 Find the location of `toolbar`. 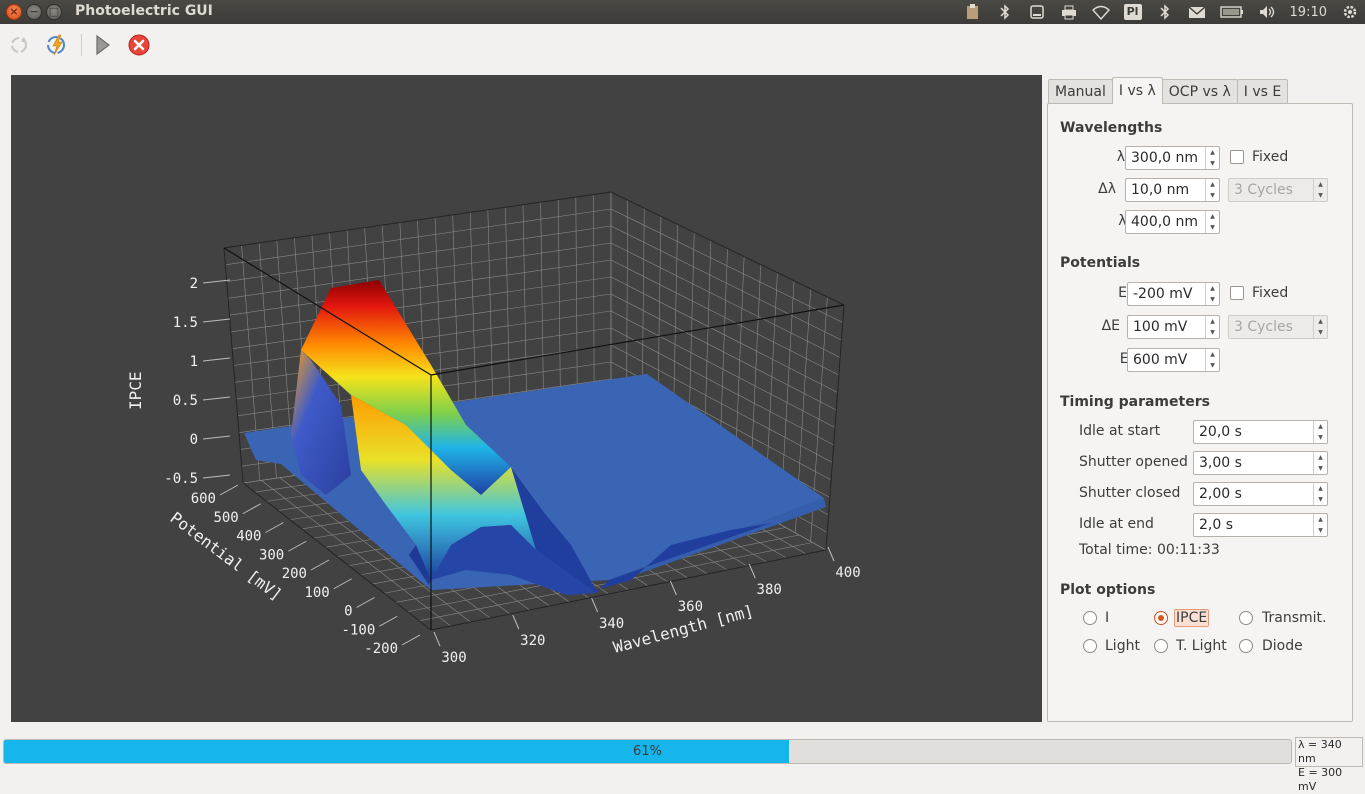

toolbar is located at coordinates (682, 45).